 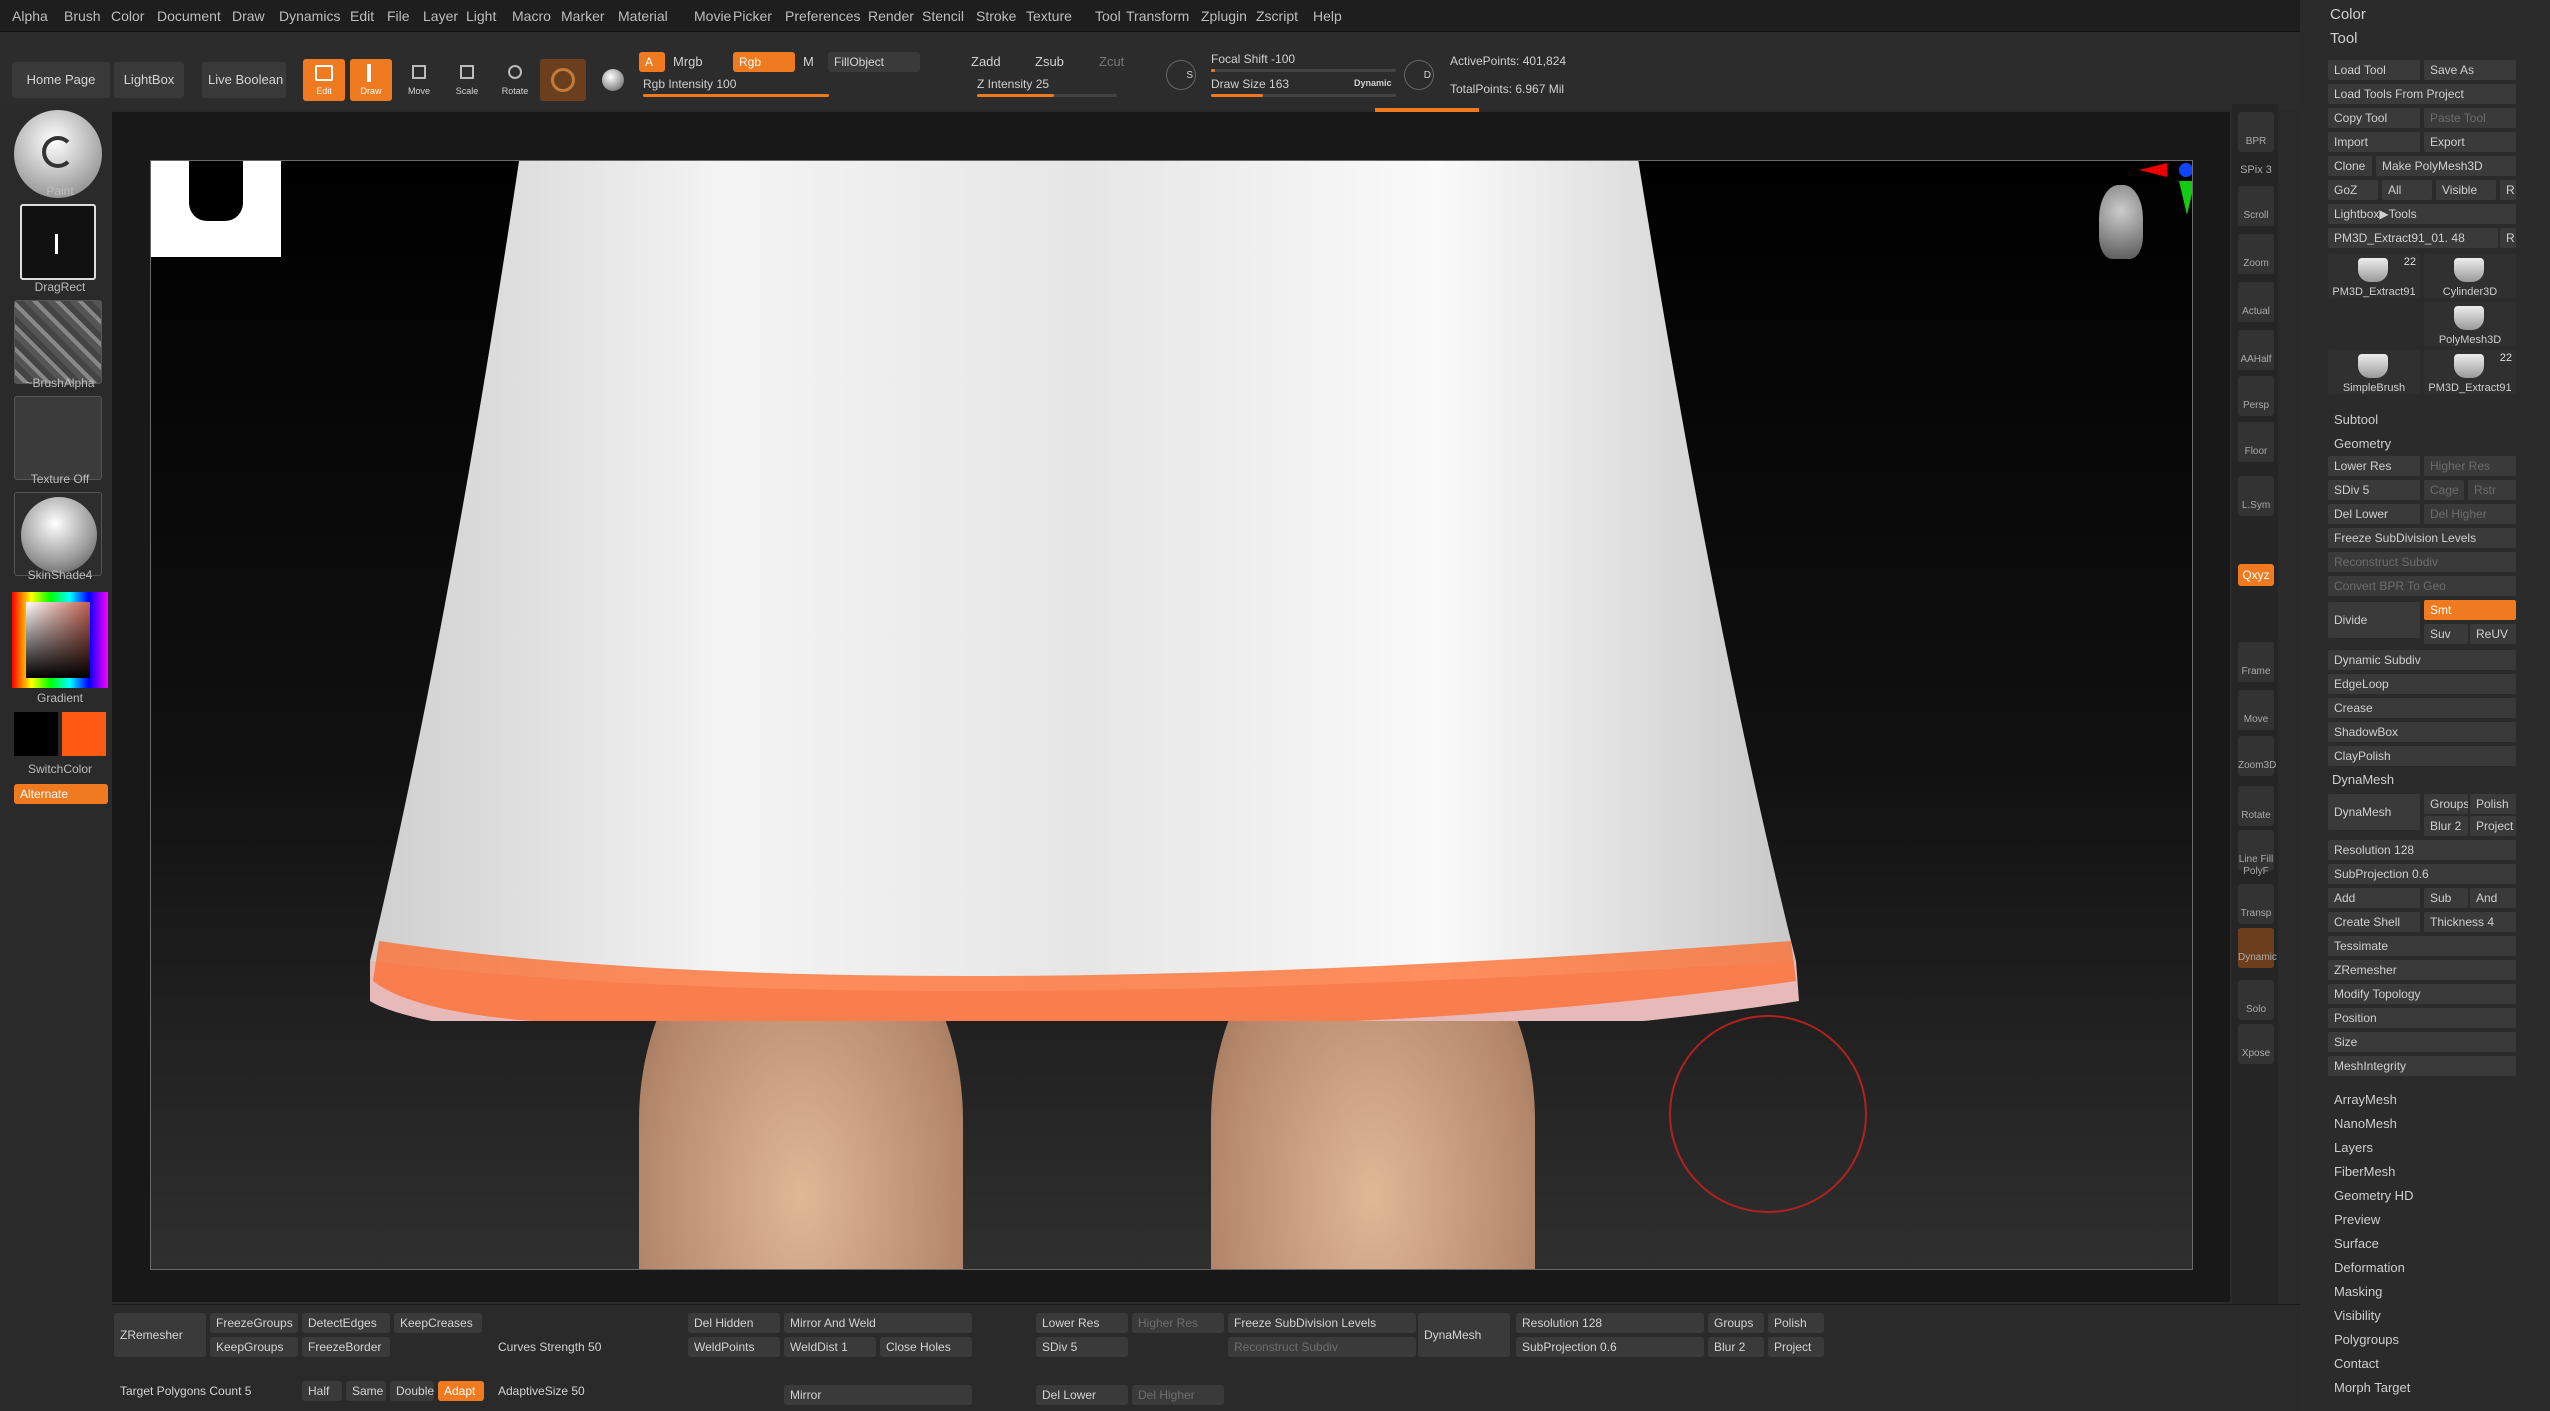 I want to click on modify-topology-section: Modify Topology, so click(x=2422, y=994).